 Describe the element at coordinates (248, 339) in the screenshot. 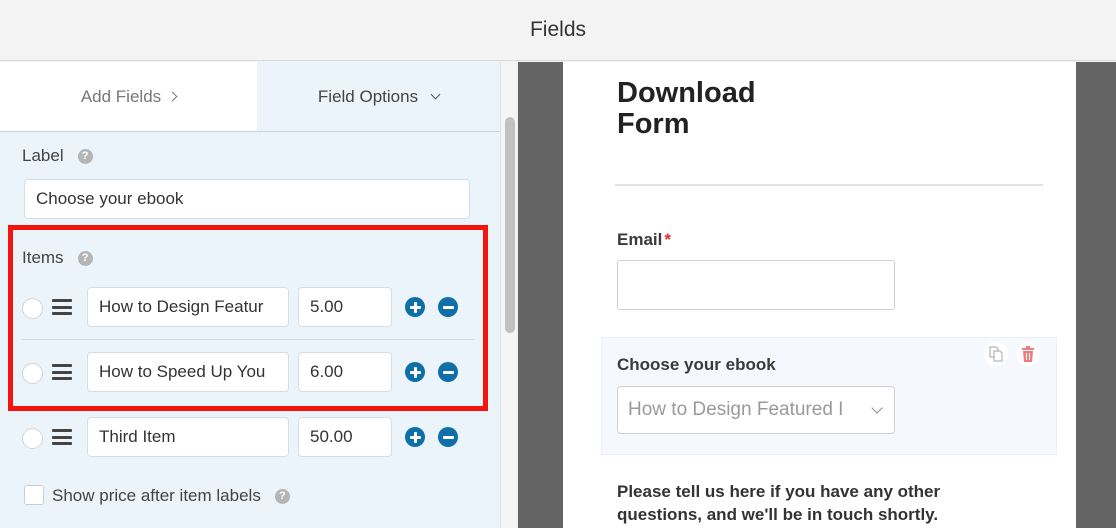

I see `row-divider` at that location.